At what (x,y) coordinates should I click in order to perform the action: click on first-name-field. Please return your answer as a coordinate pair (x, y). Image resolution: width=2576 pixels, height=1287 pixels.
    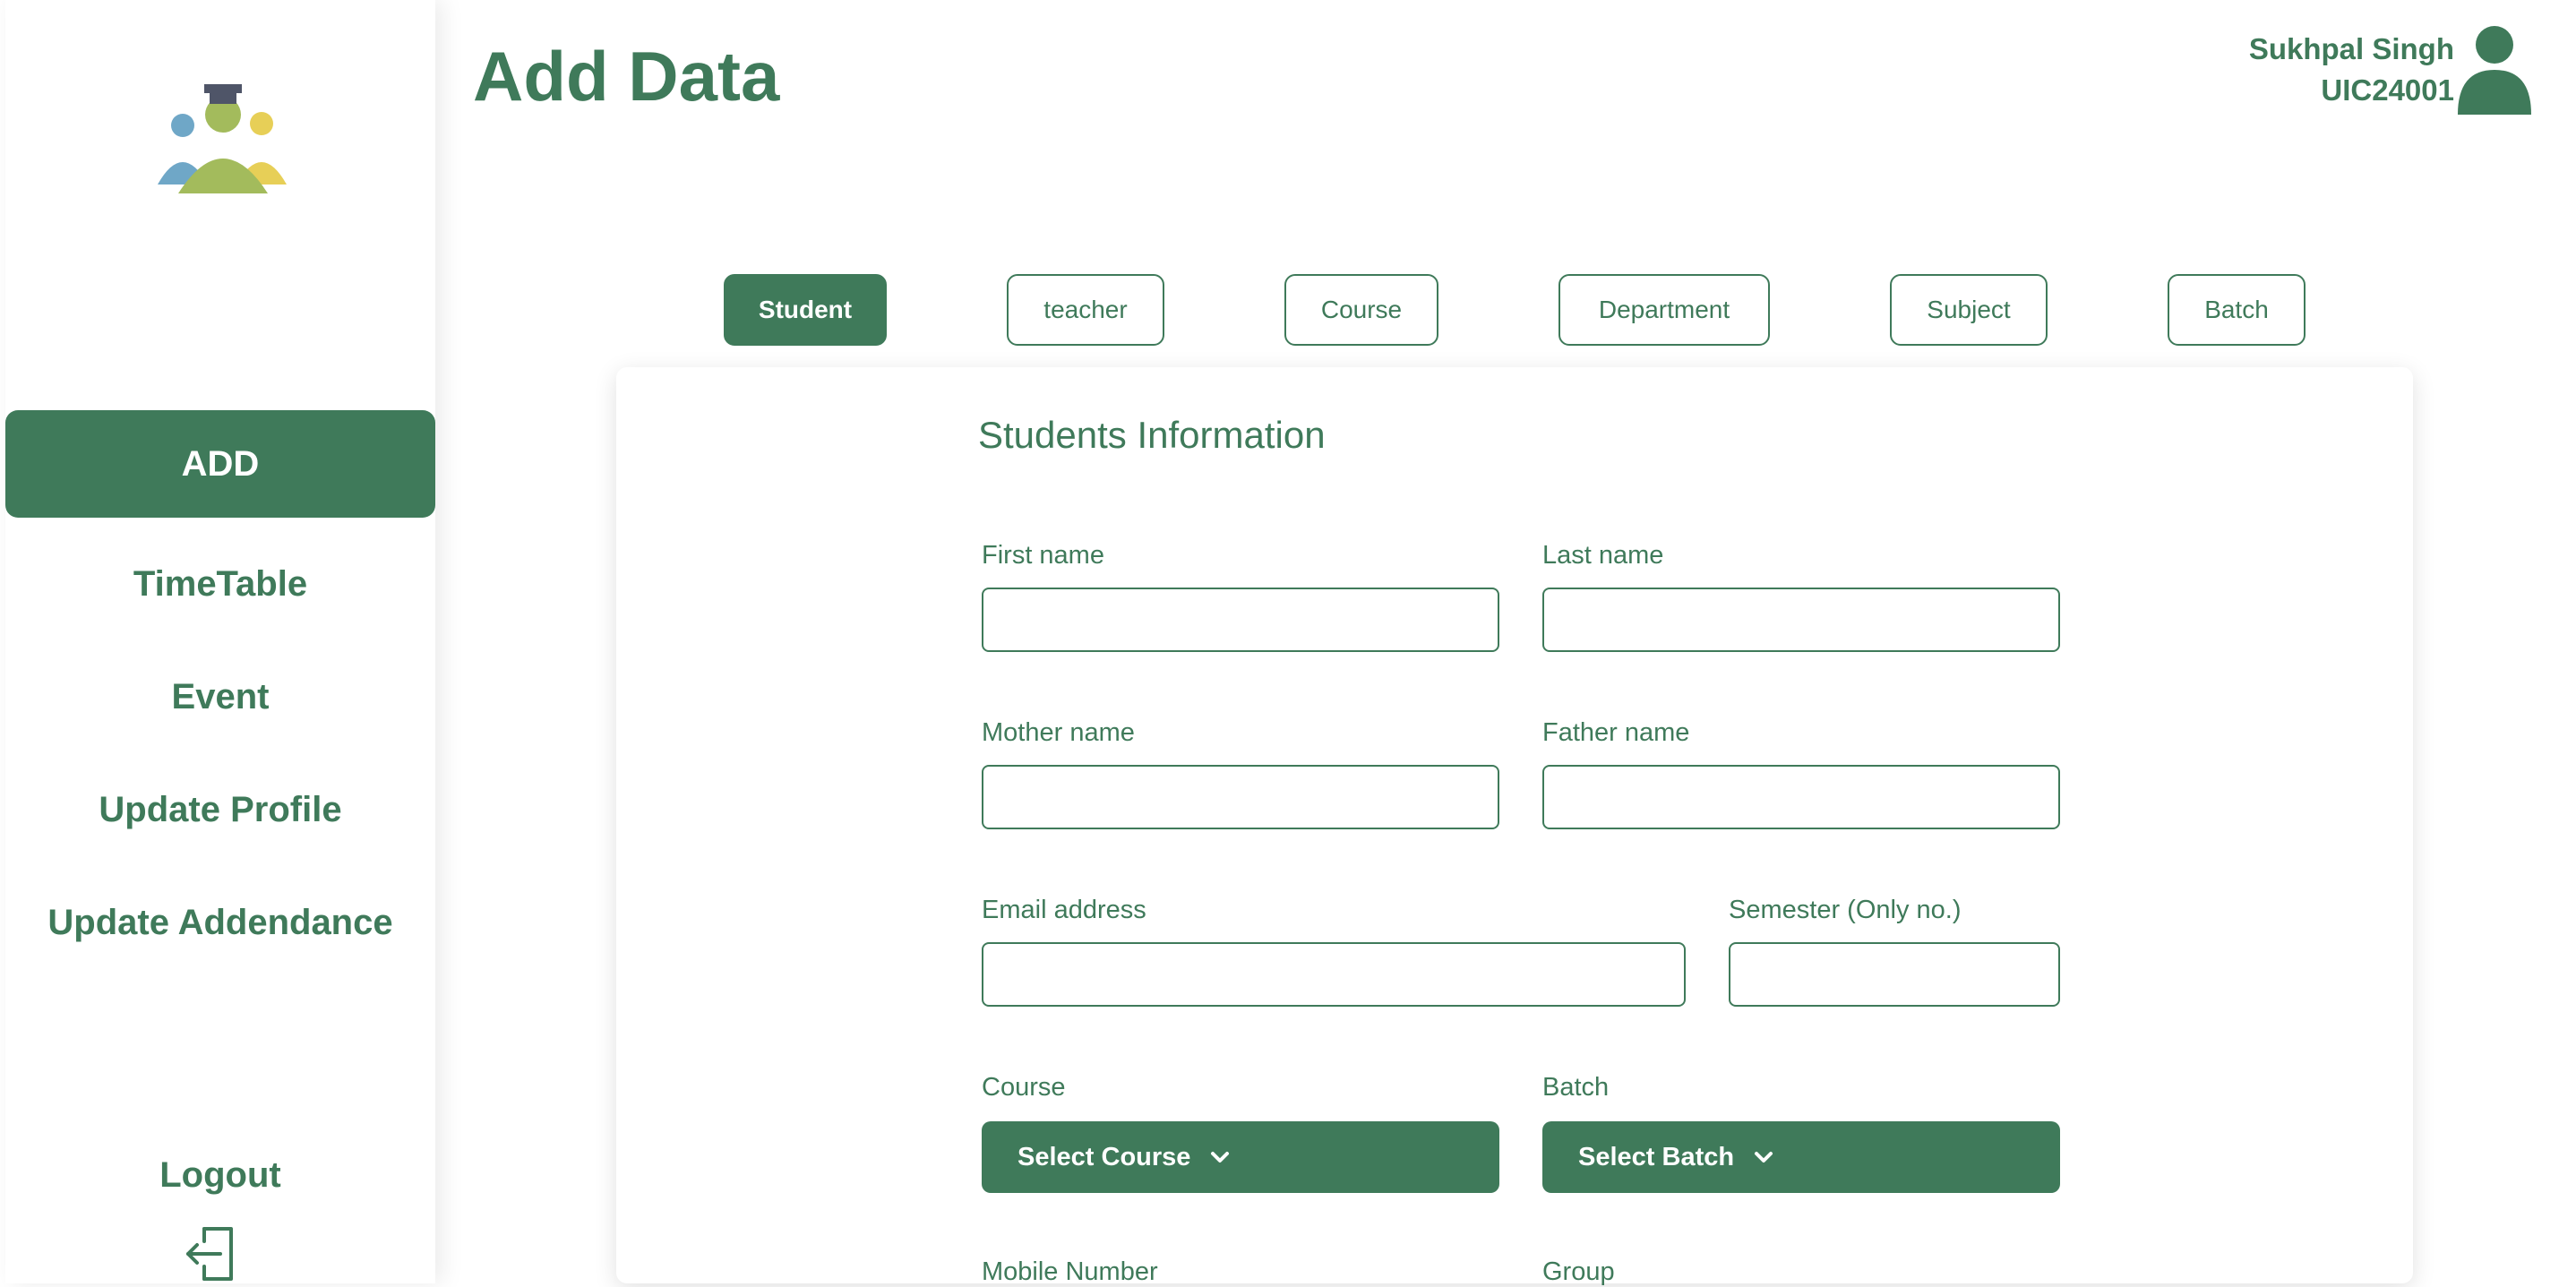
    Looking at the image, I should click on (1240, 620).